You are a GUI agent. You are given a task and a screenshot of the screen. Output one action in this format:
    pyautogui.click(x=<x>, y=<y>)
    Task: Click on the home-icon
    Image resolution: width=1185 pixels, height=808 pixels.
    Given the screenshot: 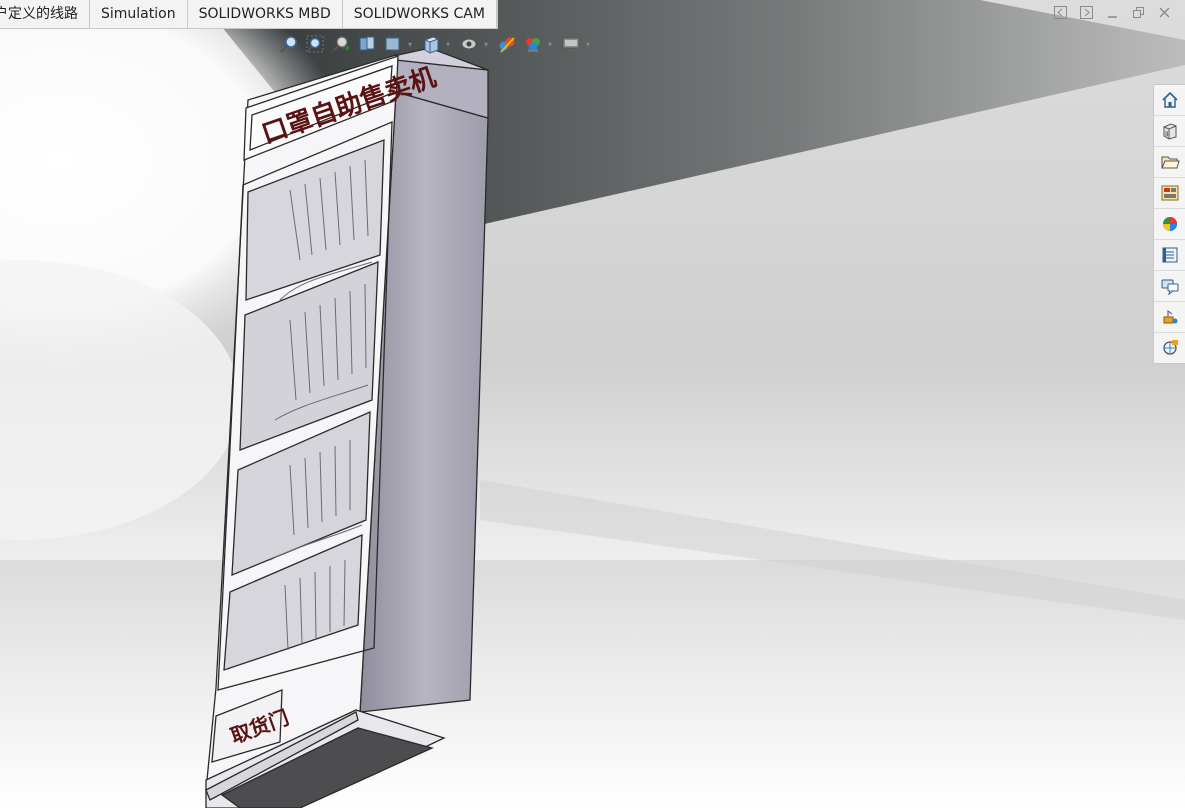 What is the action you would take?
    pyautogui.click(x=1169, y=100)
    